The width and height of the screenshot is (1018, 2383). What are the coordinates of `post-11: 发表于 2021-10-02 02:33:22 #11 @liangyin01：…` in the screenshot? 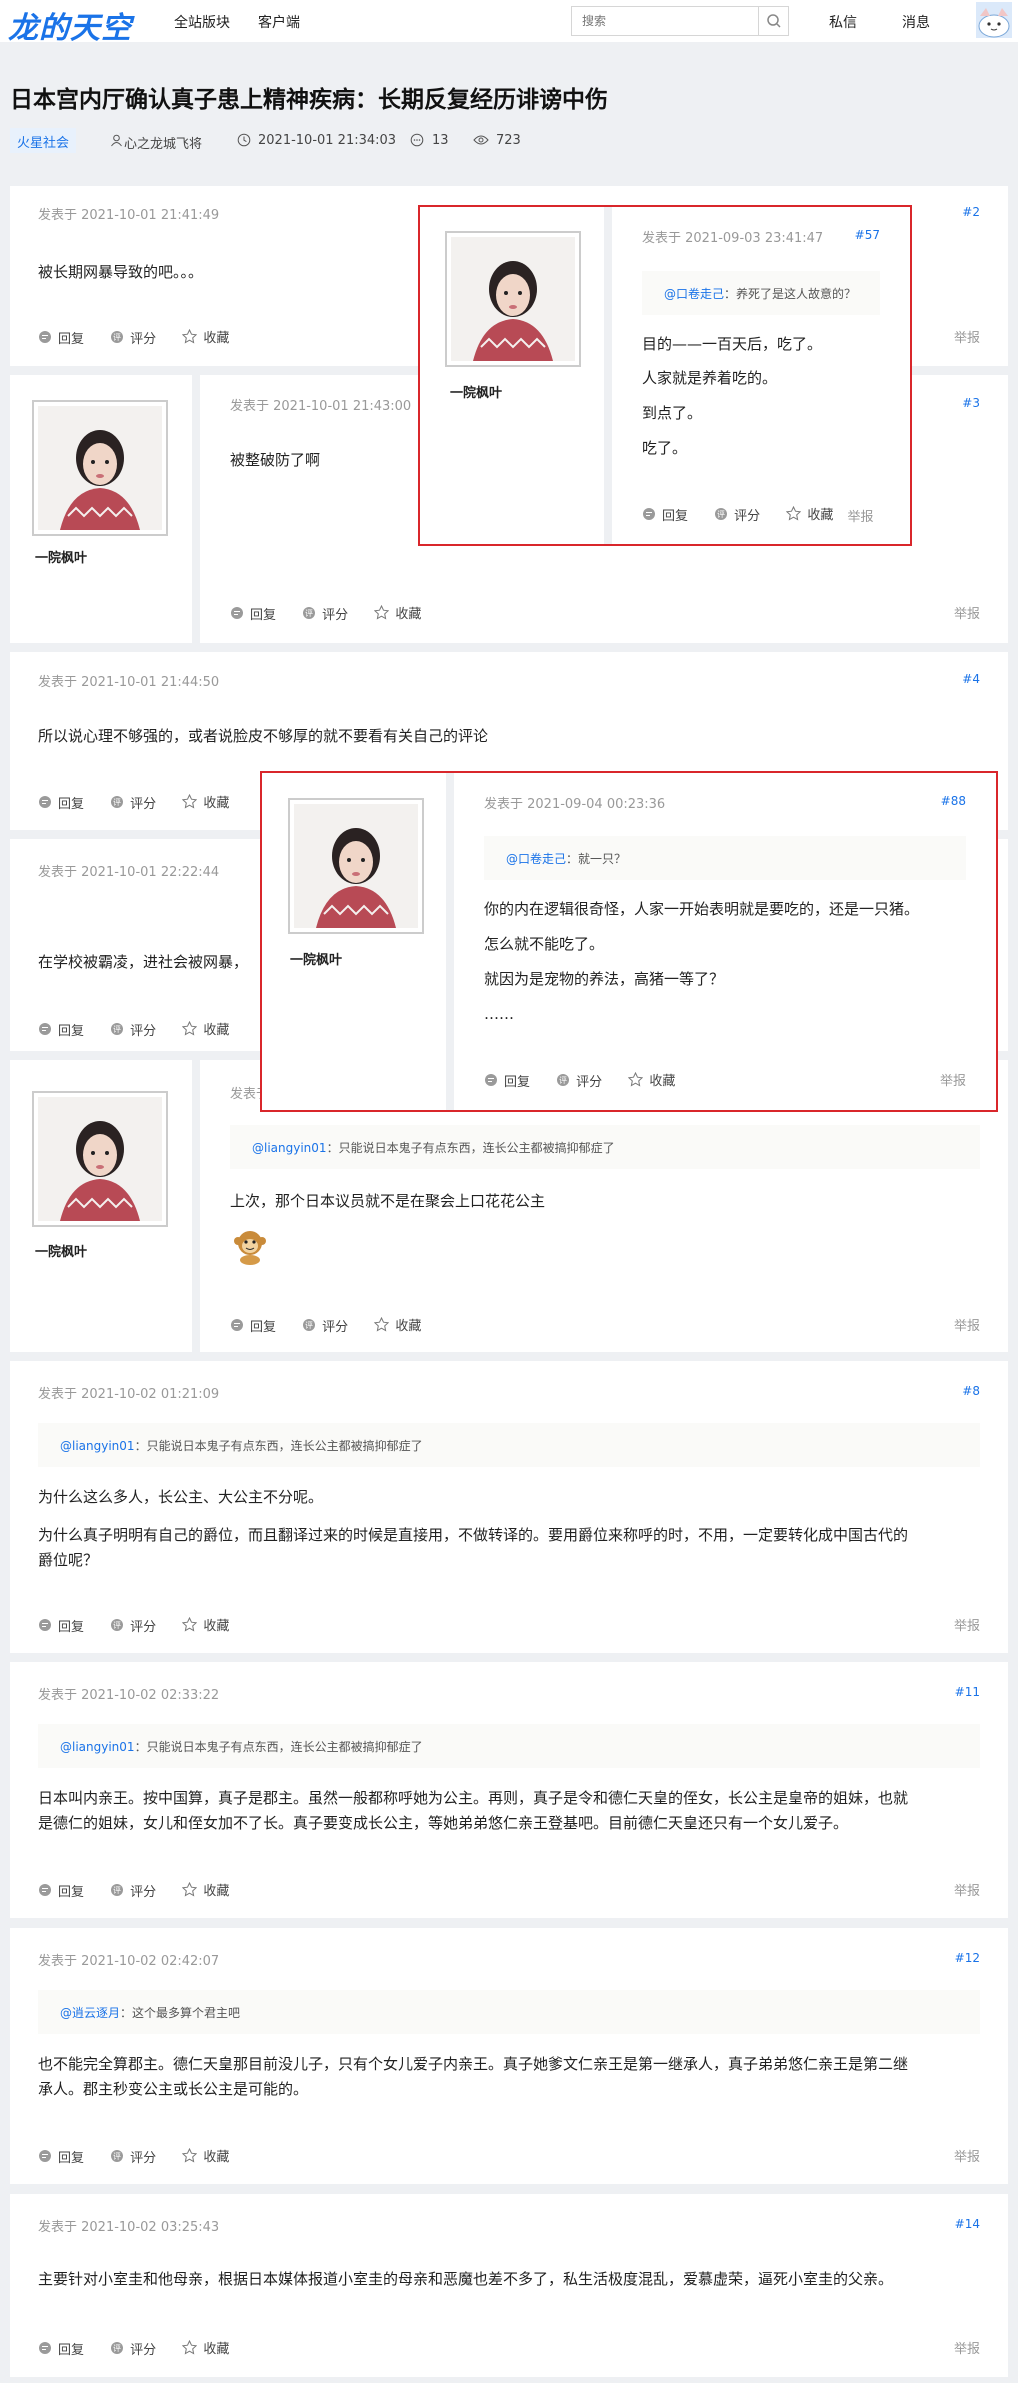 It's located at (509, 1790).